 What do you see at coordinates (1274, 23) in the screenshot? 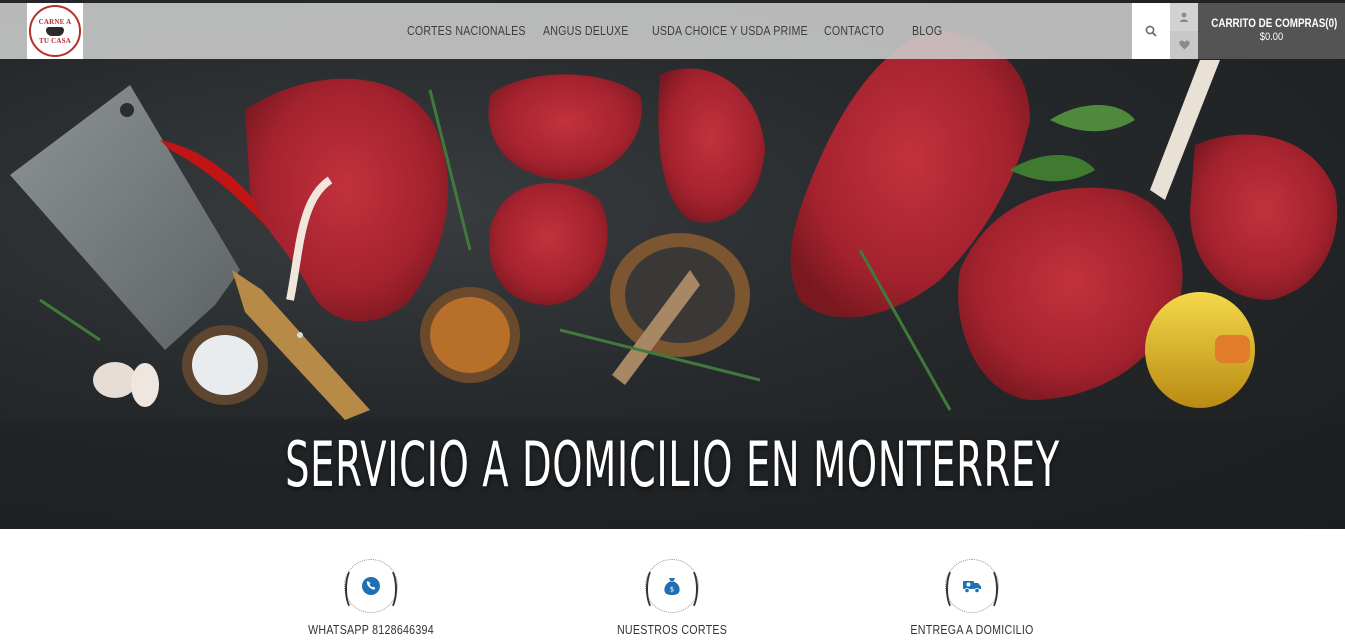
I see `cart-title: CARRITO DE COMPRAS(0)` at bounding box center [1274, 23].